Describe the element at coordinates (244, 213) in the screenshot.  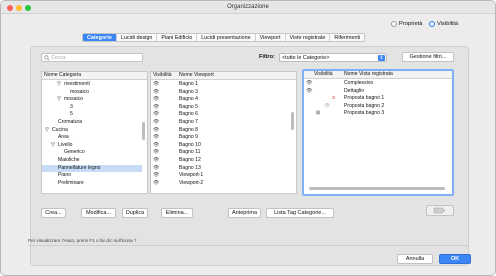
I see `preview-button: Anteprima` at that location.